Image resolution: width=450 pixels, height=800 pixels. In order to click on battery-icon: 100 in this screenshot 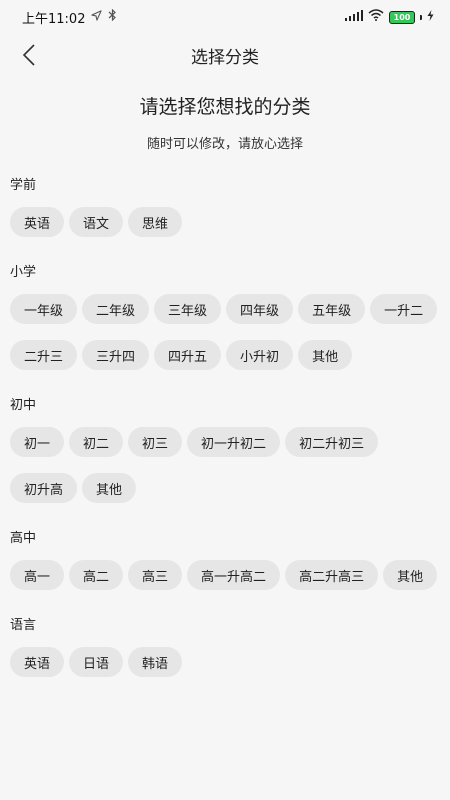, I will do `click(402, 17)`.